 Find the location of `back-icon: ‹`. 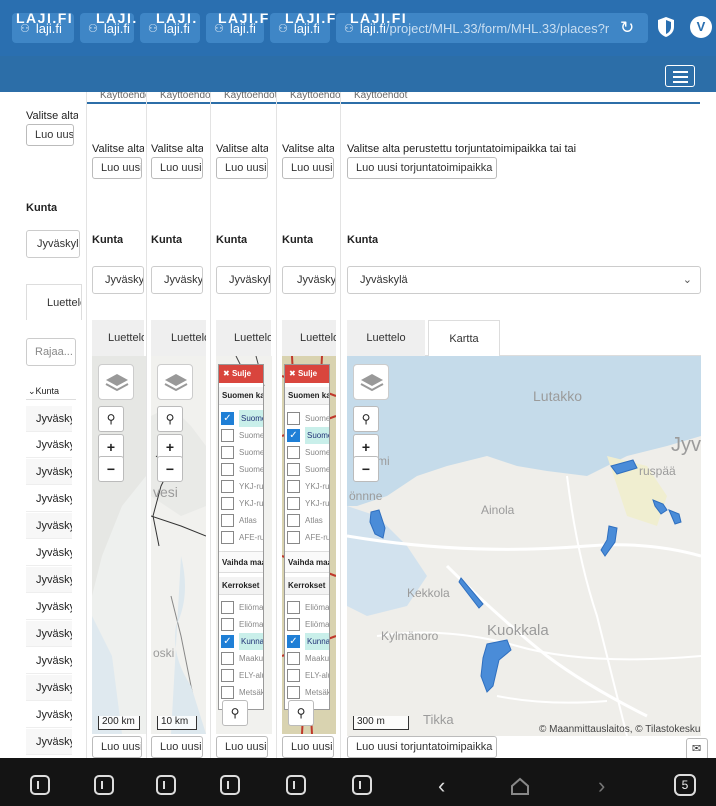

back-icon: ‹ is located at coordinates (441, 786).